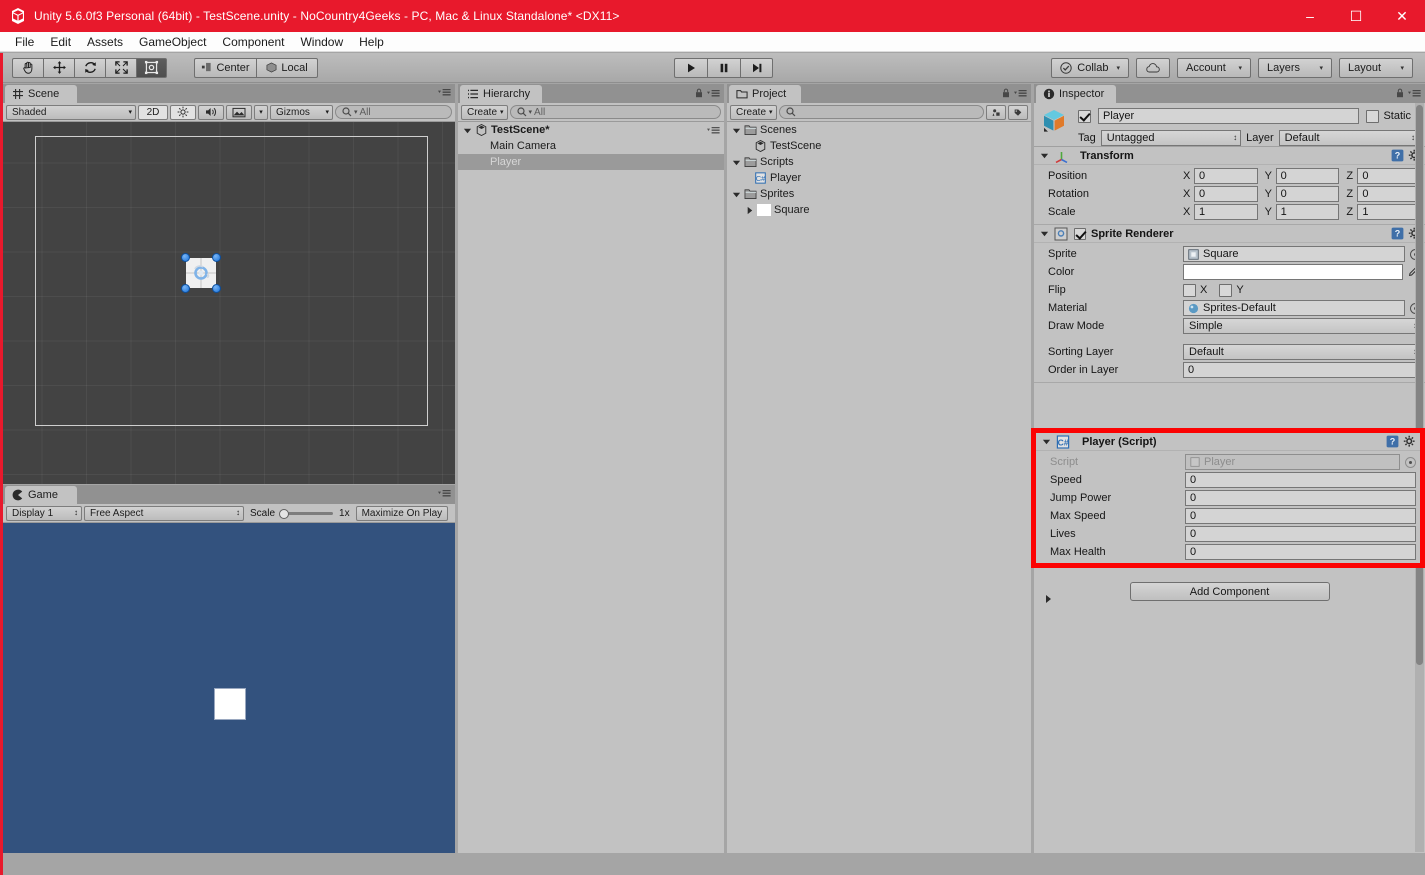 Image resolution: width=1425 pixels, height=875 pixels. What do you see at coordinates (185, 288) in the screenshot?
I see `gizmo-handle-bottom-left` at bounding box center [185, 288].